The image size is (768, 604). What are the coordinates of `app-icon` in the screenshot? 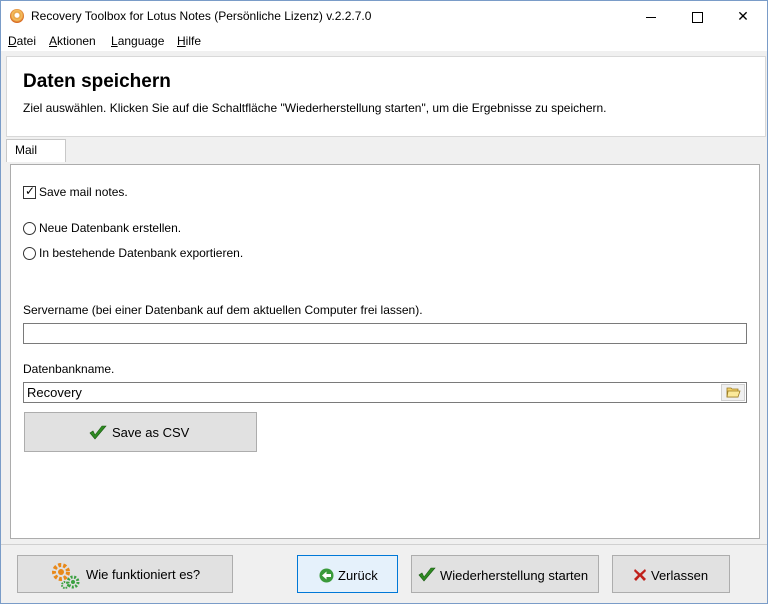 It's located at (17, 16).